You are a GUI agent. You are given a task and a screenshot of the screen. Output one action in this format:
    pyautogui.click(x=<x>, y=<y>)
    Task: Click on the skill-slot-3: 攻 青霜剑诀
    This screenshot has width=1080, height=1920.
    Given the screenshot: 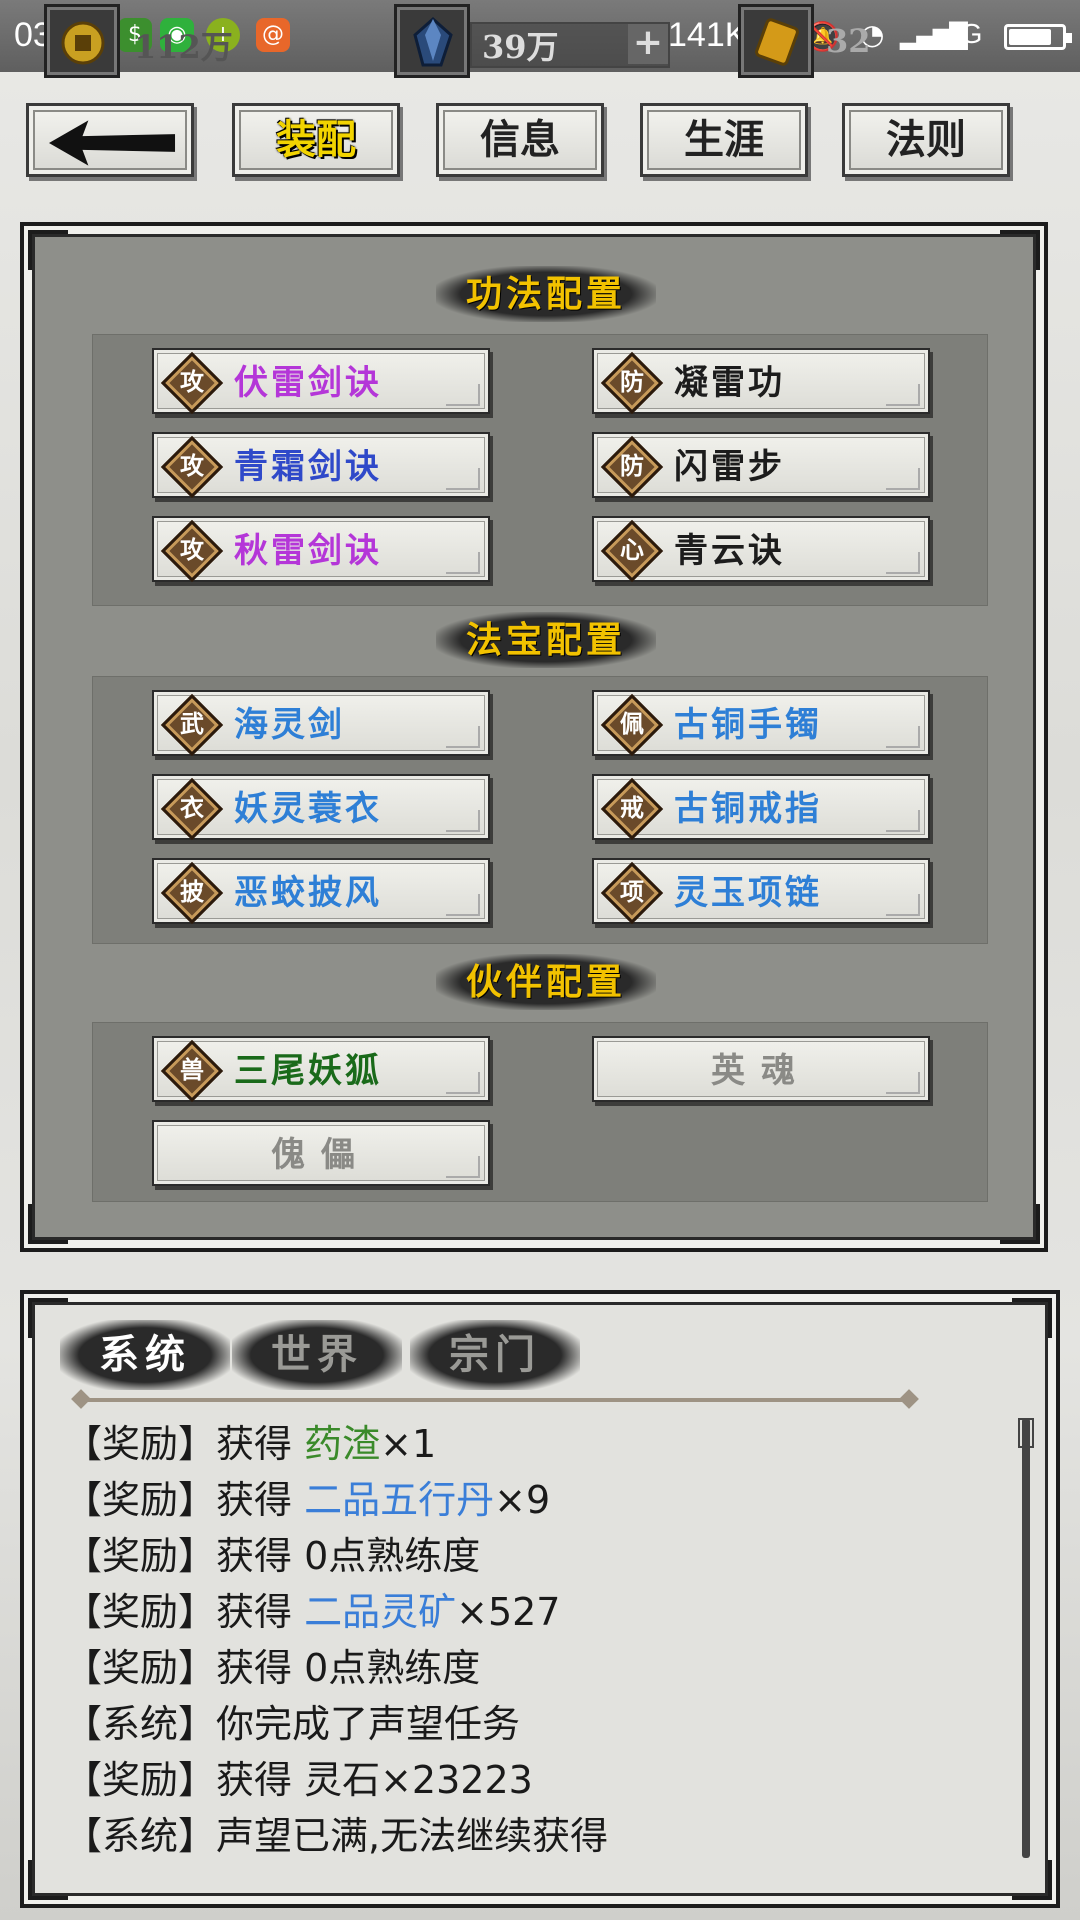 What is the action you would take?
    pyautogui.click(x=321, y=465)
    